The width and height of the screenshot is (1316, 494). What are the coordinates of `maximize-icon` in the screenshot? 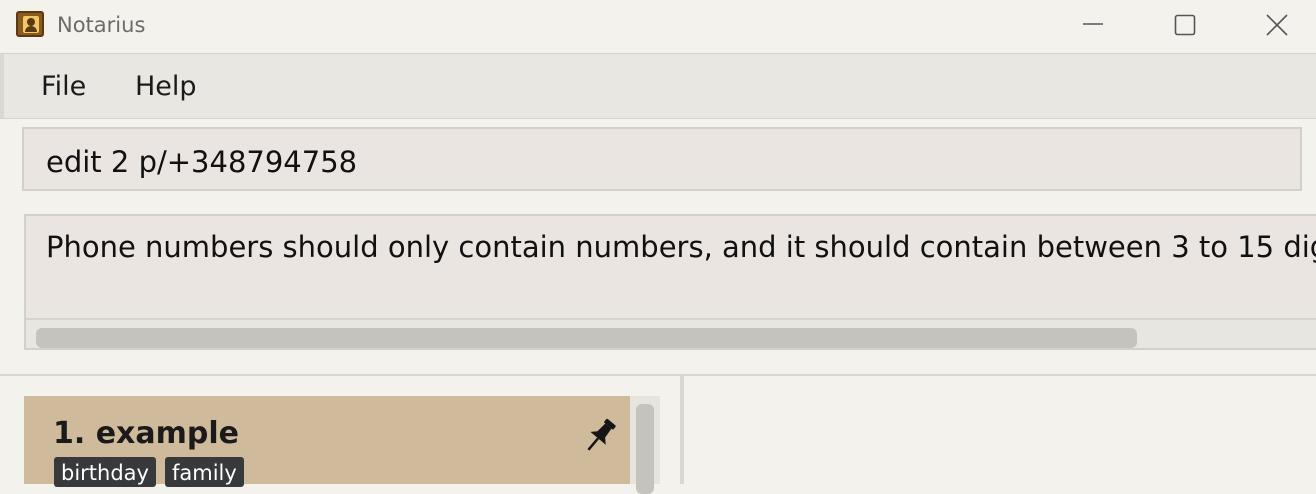 It's located at (1185, 25).